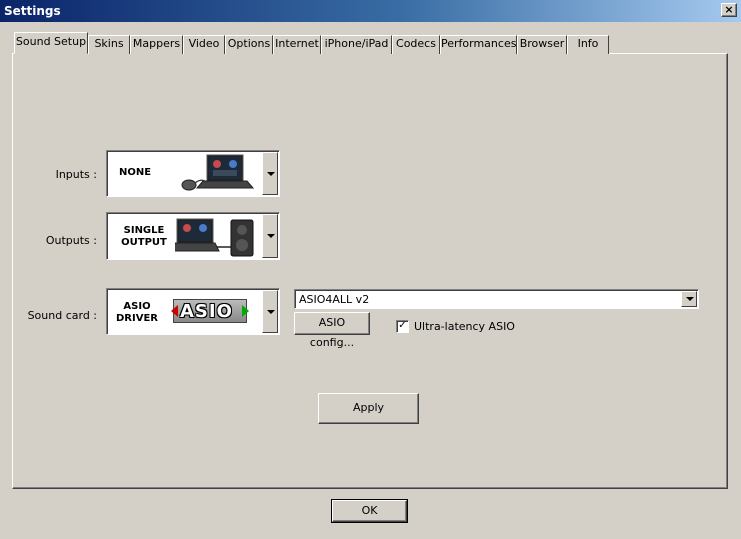 This screenshot has height=539, width=741. I want to click on sound-card-value: ASIO DRIVER, so click(137, 313).